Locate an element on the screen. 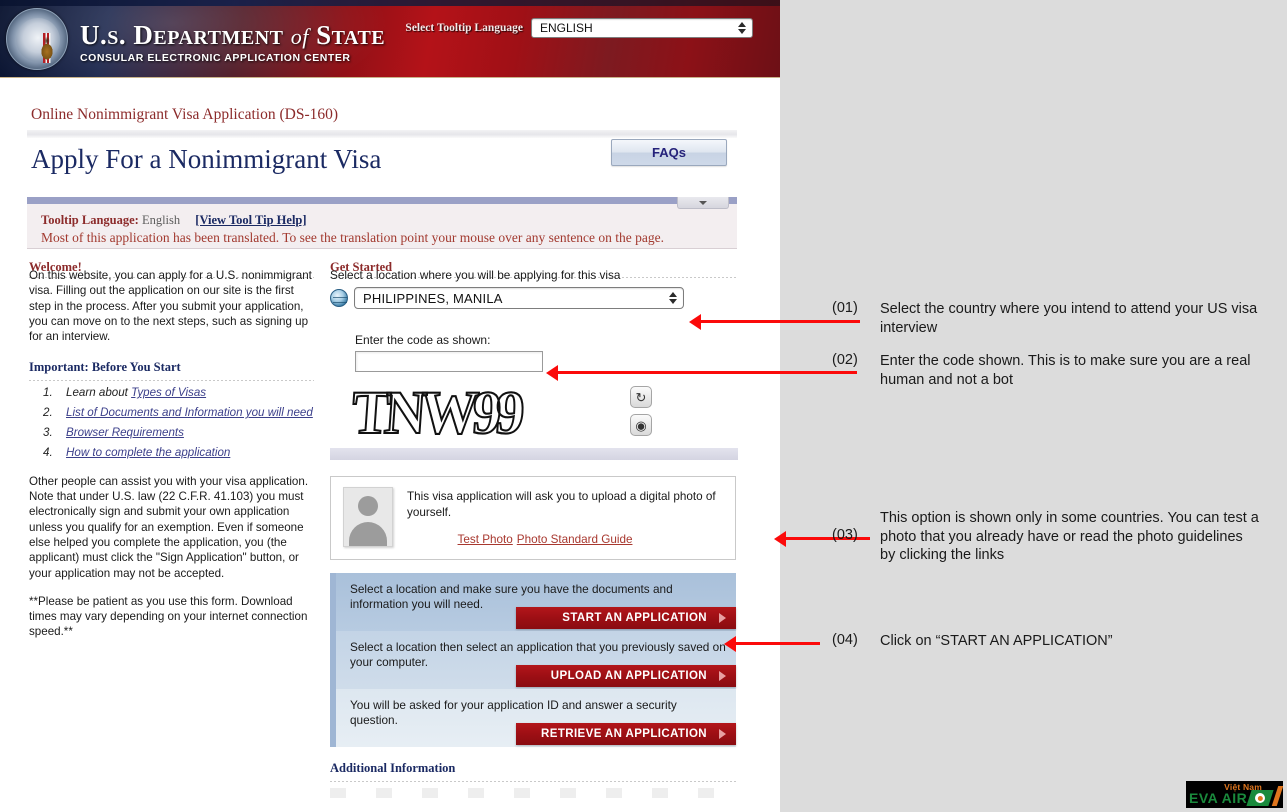  upload-an-application-button: UPLOAD AN APPLICATION is located at coordinates (626, 676).